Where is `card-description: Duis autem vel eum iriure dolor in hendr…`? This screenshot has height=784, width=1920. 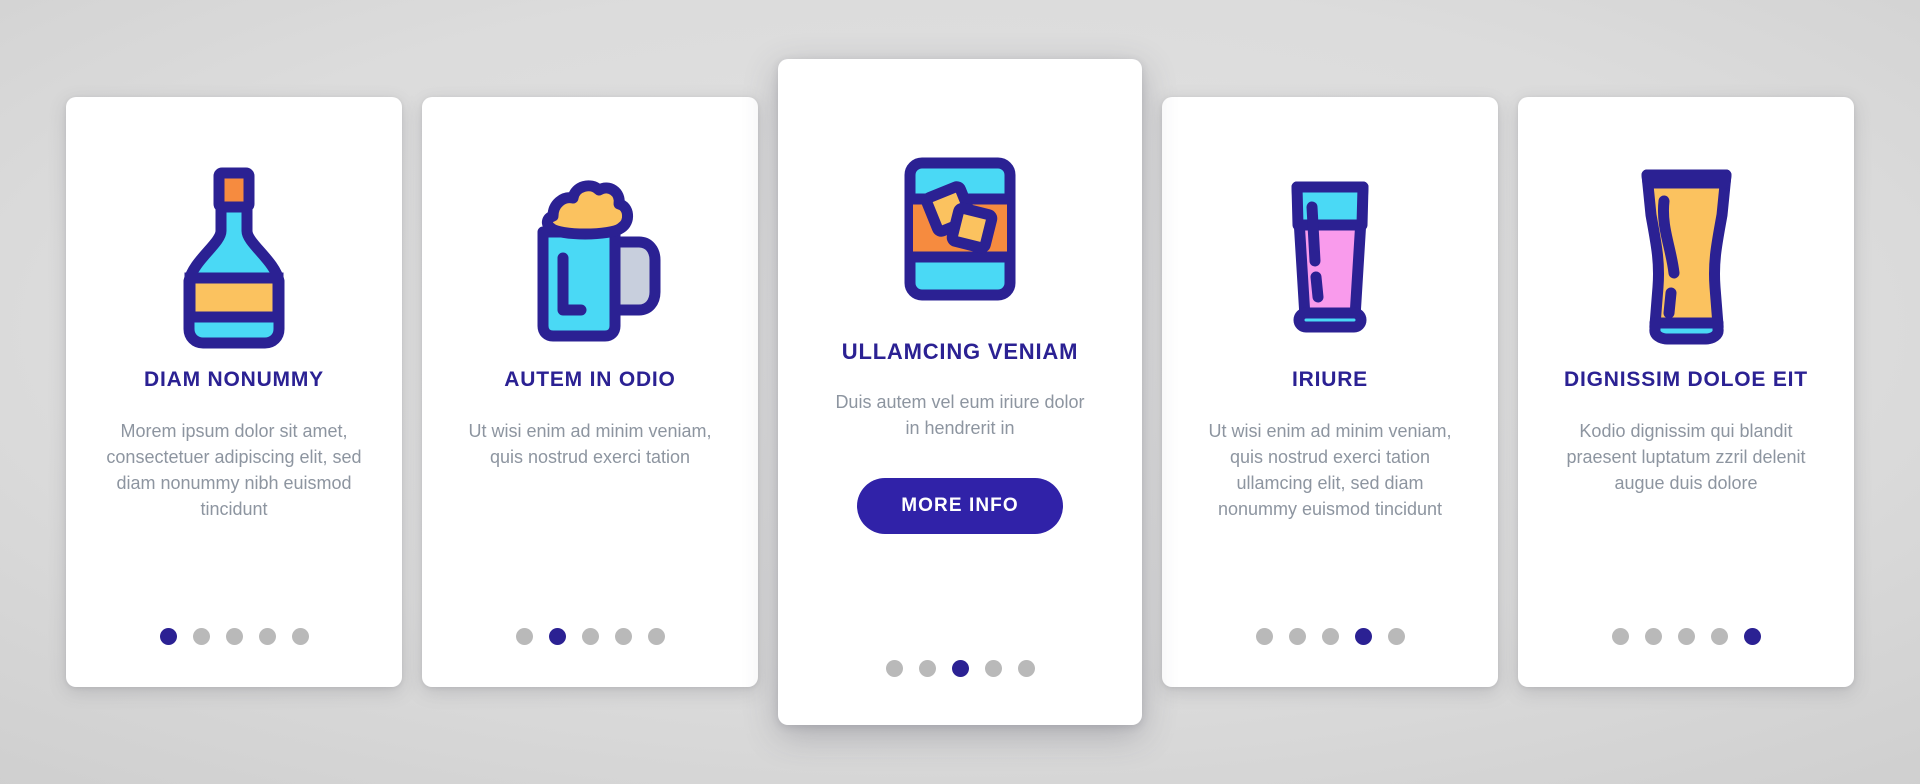 card-description: Duis autem vel eum iriure dolor in hendr… is located at coordinates (960, 415).